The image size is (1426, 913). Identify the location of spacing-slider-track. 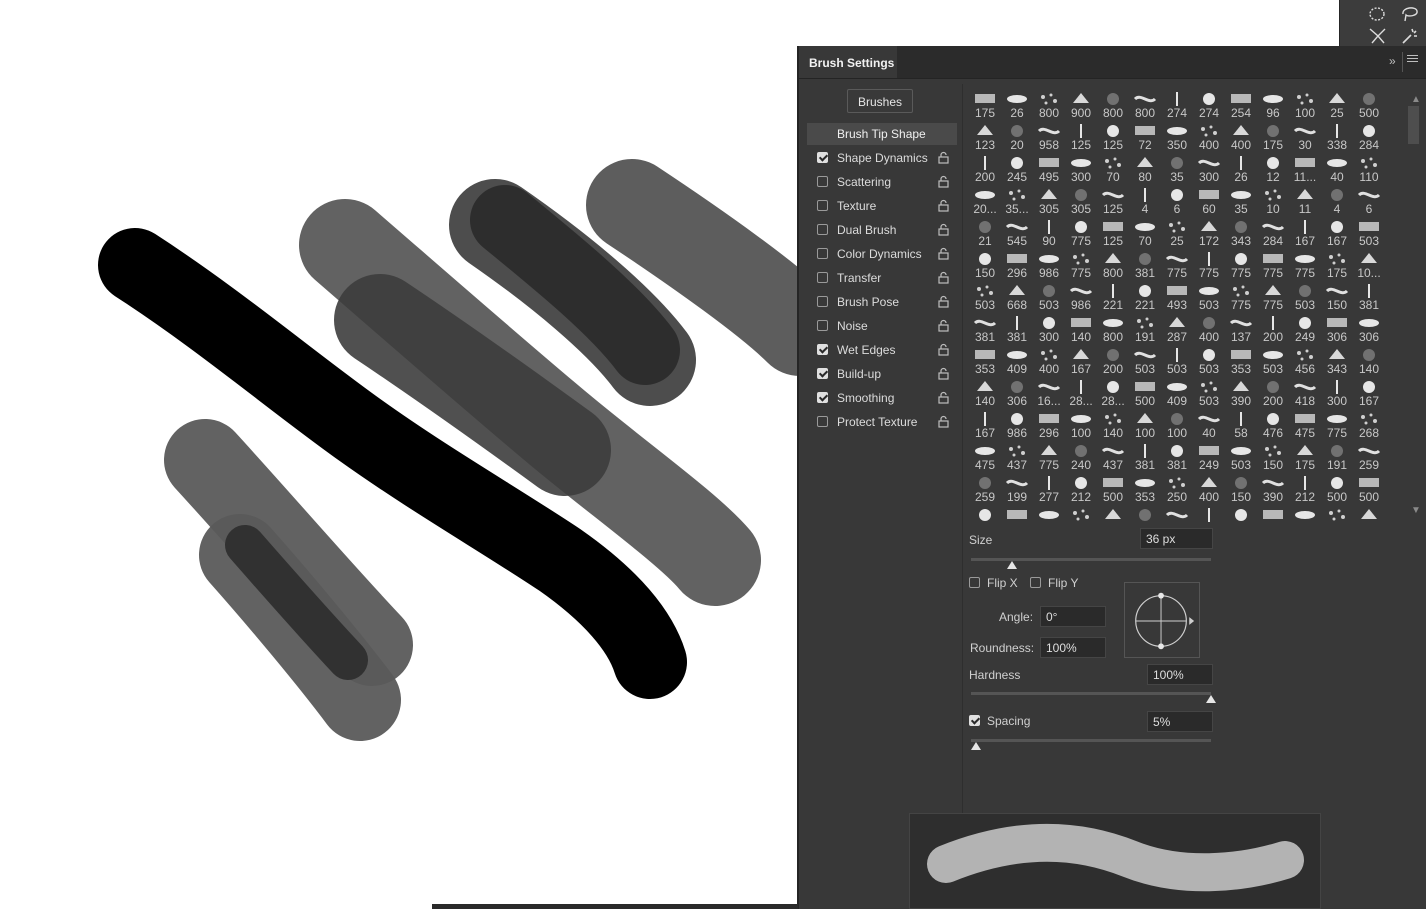
(1091, 740).